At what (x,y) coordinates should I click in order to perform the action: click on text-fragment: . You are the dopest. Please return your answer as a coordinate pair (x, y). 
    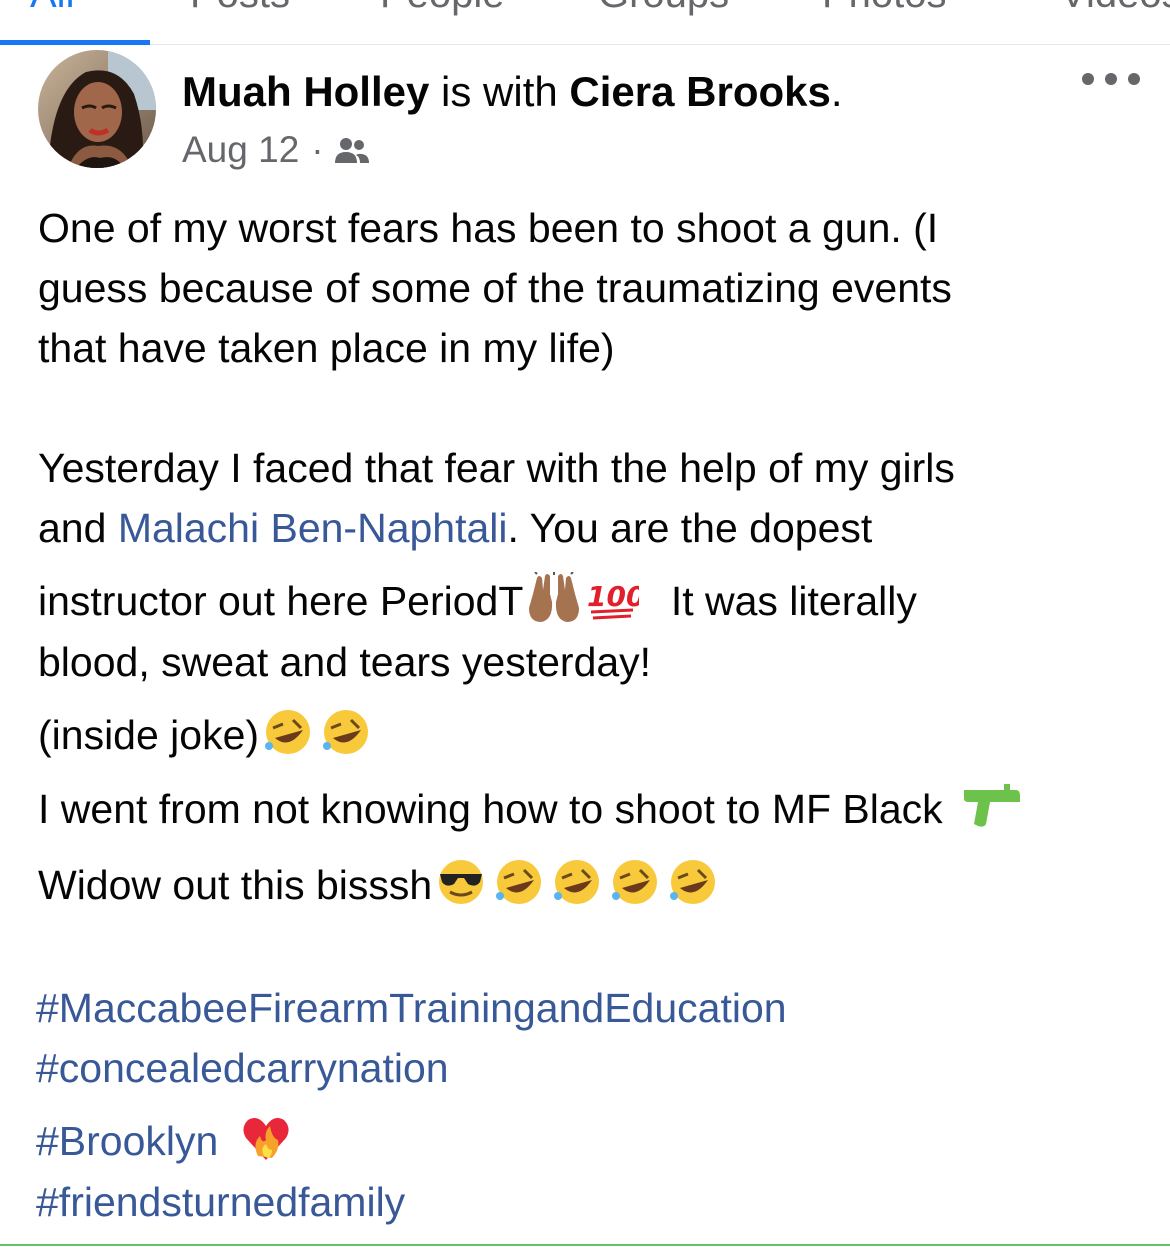
    Looking at the image, I should click on (690, 528).